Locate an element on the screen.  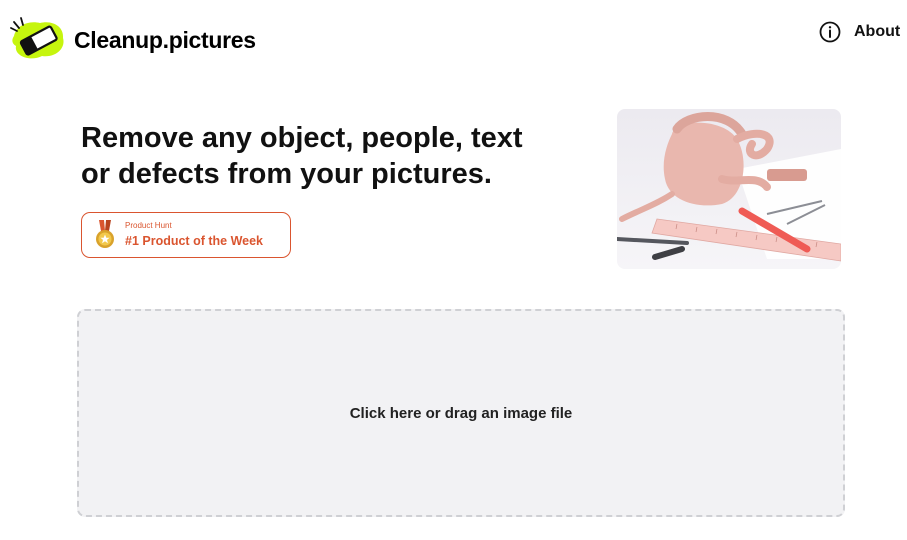
info-circle-icon is located at coordinates (830, 32).